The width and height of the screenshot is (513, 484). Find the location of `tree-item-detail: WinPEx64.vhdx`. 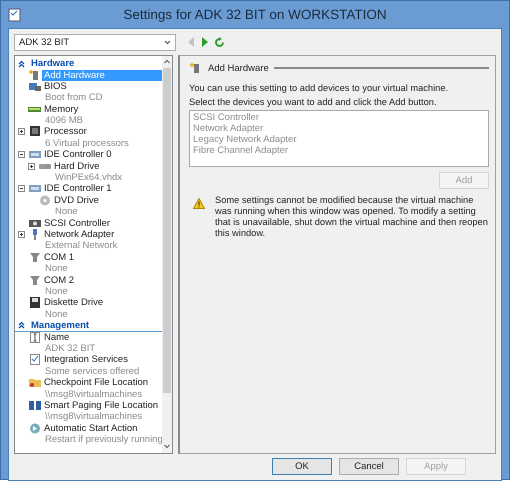

tree-item-detail: WinPEx64.vhdx is located at coordinates (88, 178).